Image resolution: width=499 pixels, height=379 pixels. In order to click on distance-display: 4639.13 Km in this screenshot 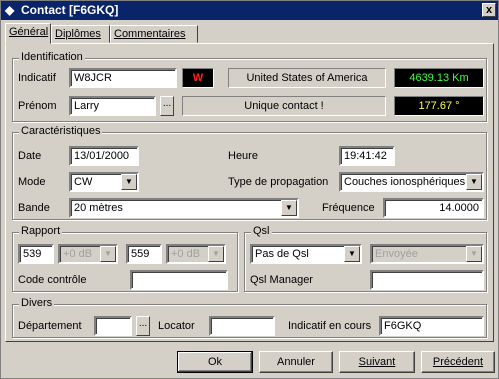, I will do `click(439, 78)`.